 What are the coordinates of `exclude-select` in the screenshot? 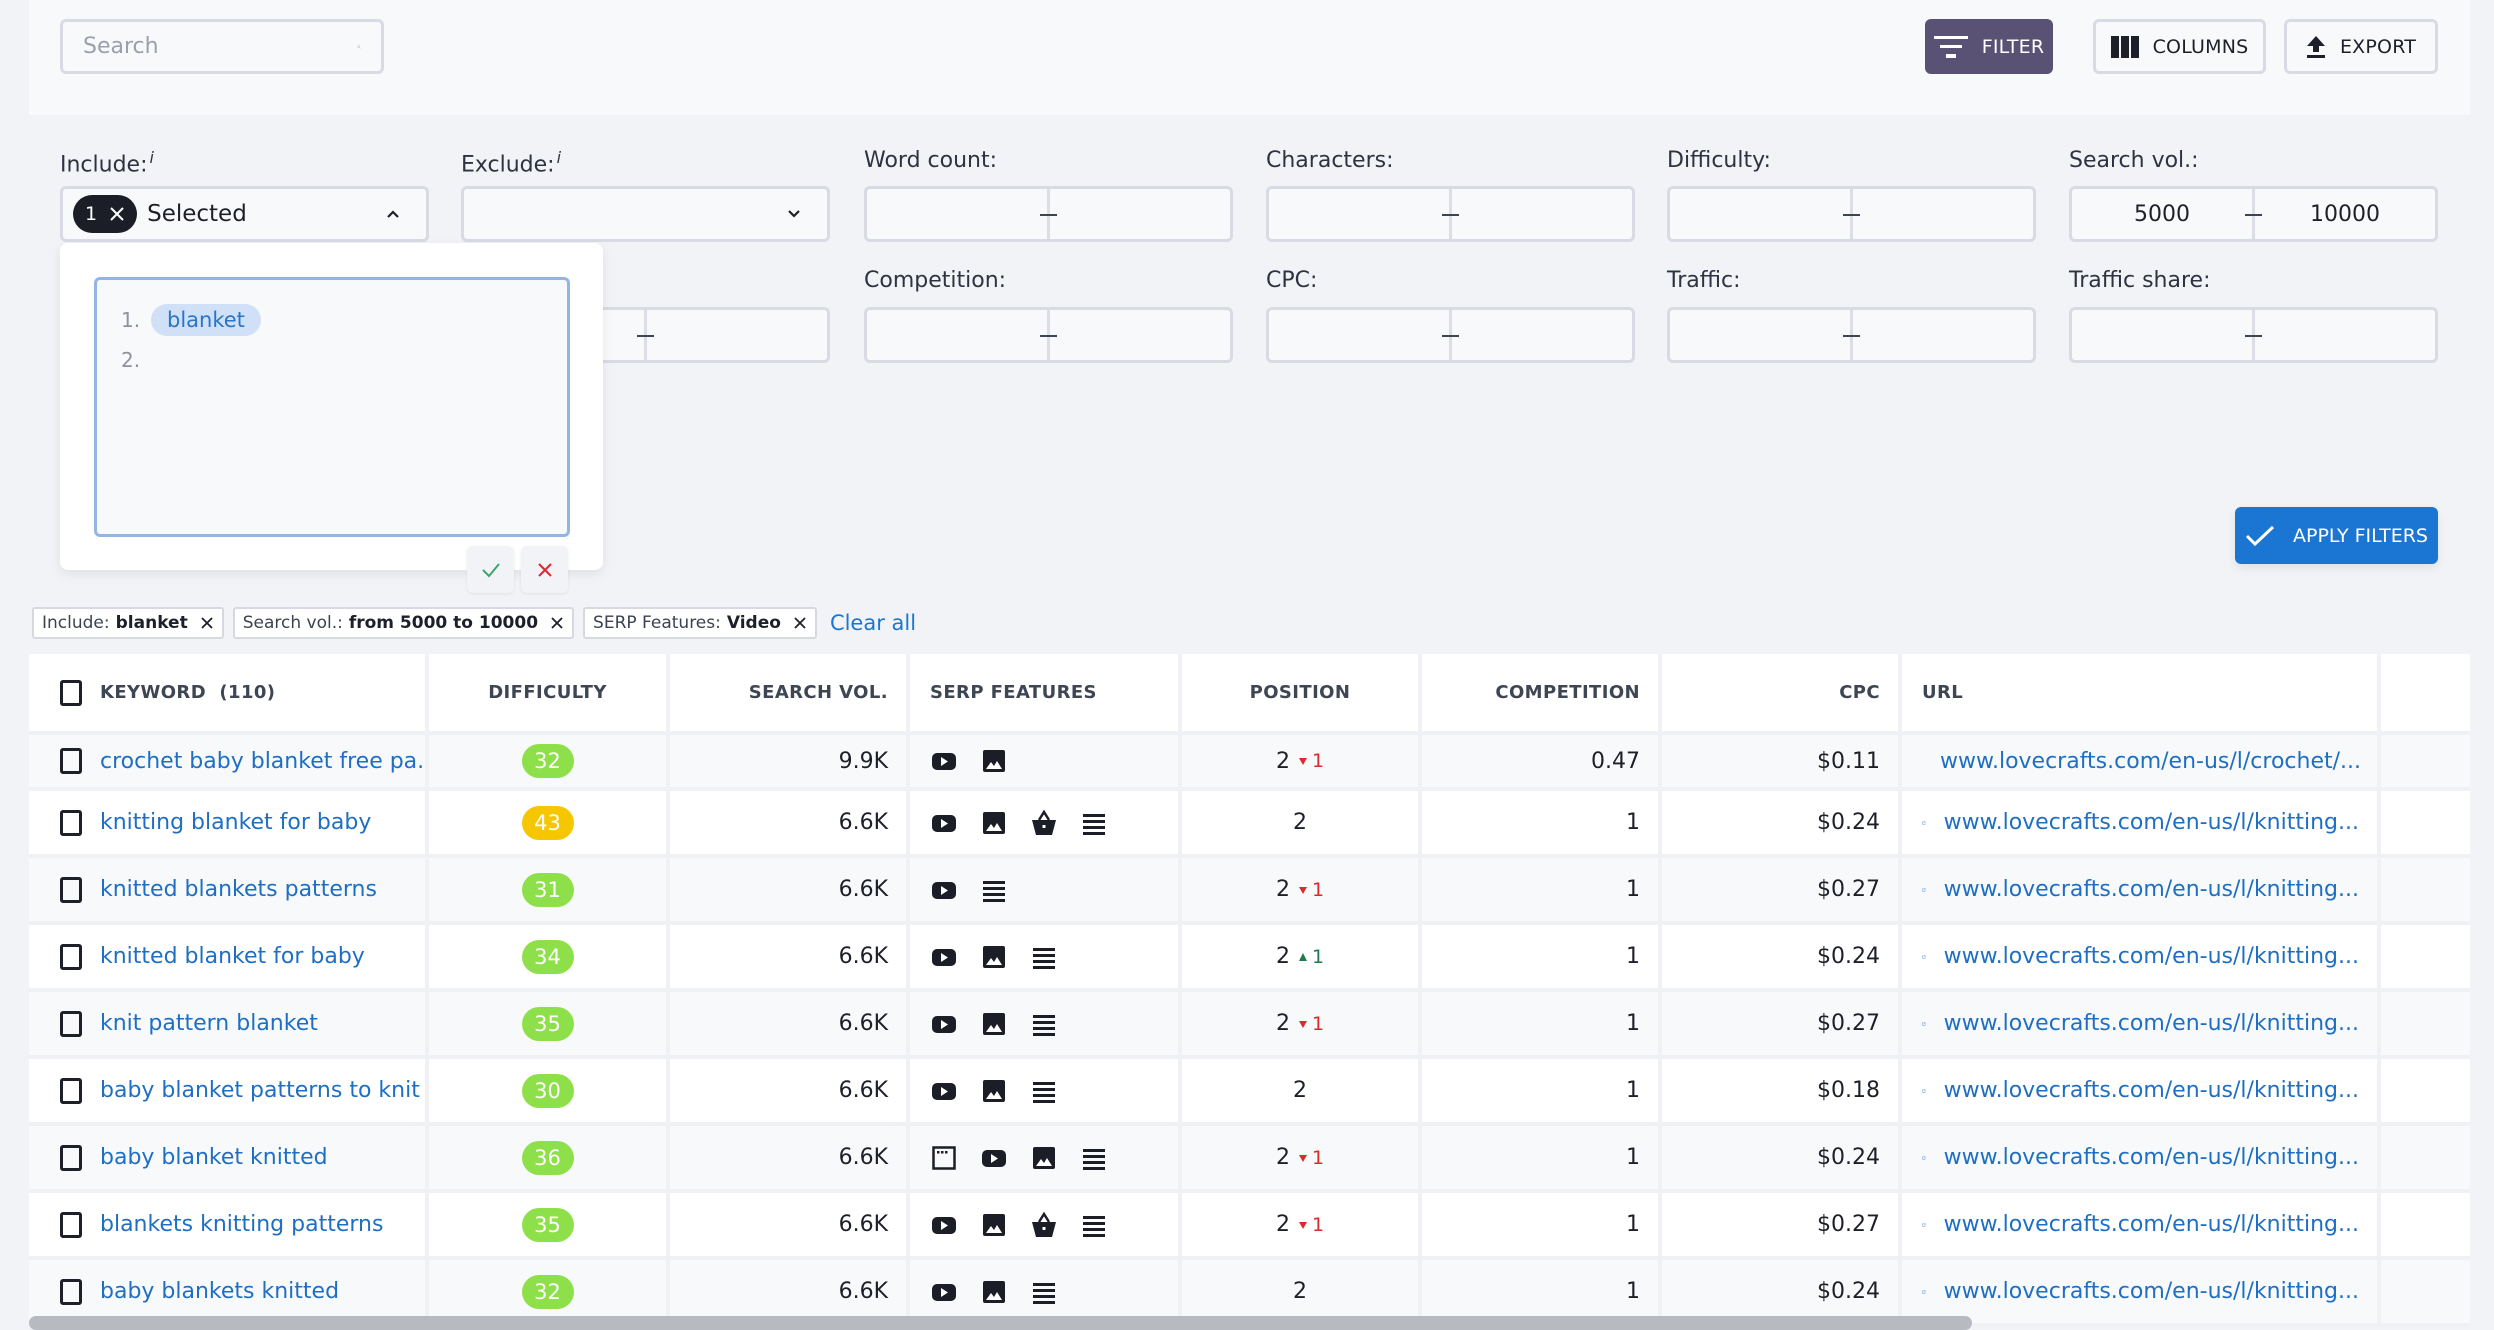 It's located at (645, 214).